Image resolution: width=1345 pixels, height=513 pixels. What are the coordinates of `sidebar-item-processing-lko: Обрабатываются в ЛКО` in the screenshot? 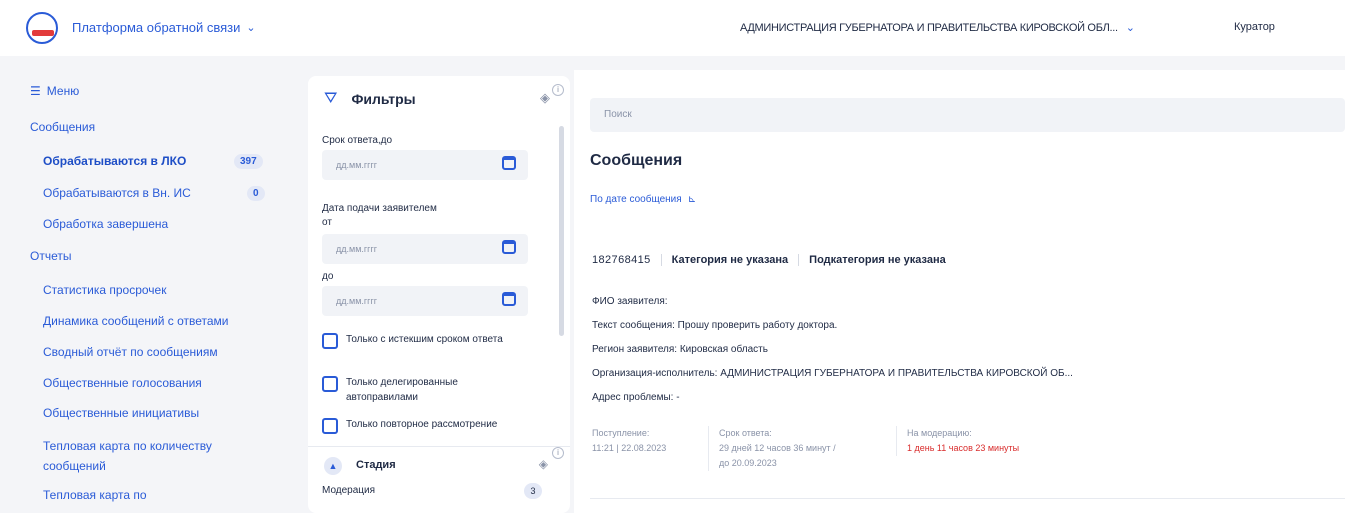 It's located at (114, 161).